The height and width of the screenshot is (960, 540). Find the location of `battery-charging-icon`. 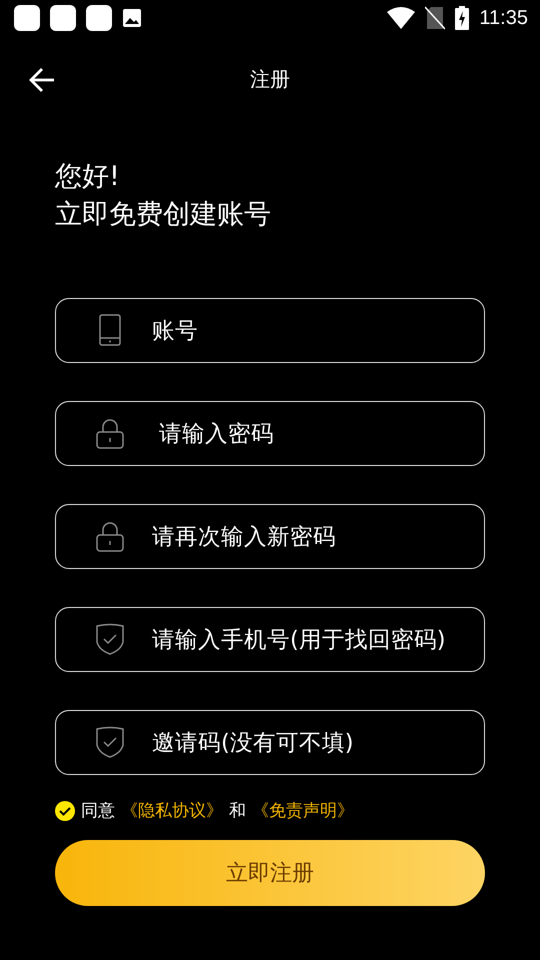

battery-charging-icon is located at coordinates (462, 18).